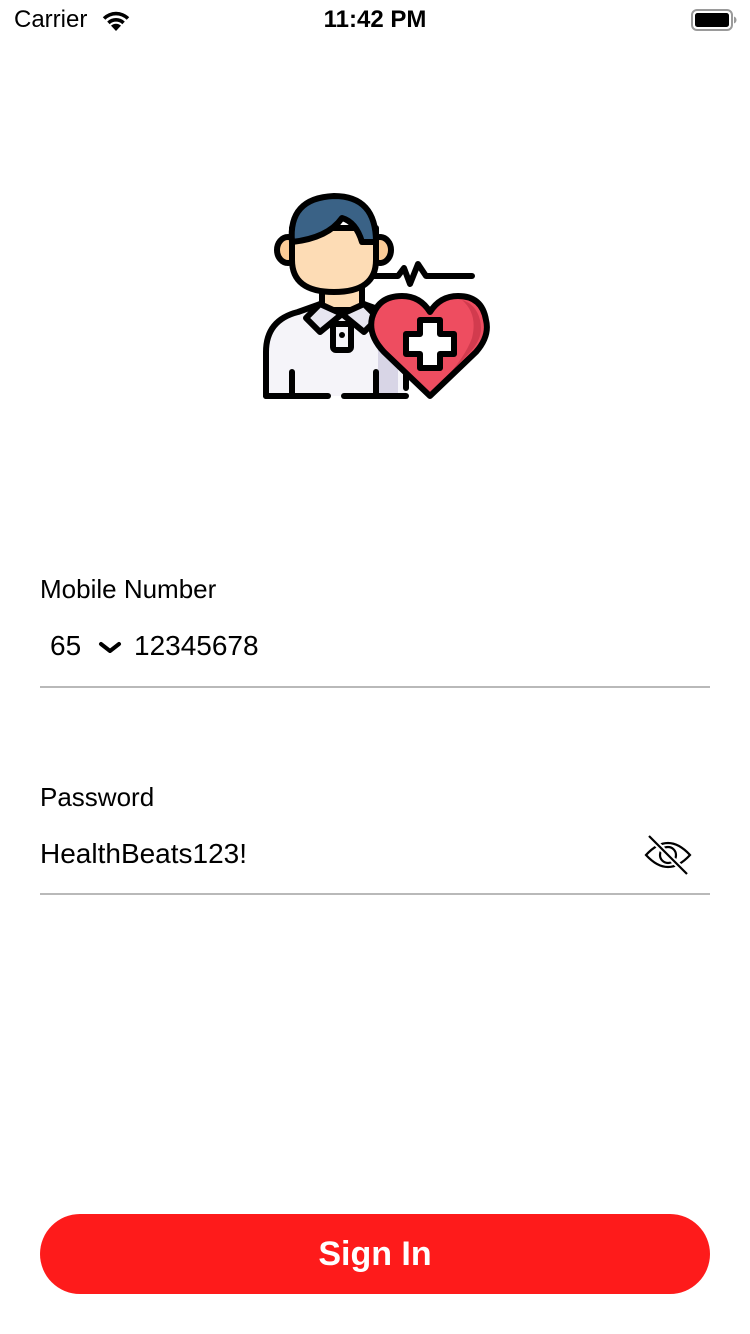 Image resolution: width=750 pixels, height=1334 pixels. What do you see at coordinates (375, 894) in the screenshot?
I see `password-underline` at bounding box center [375, 894].